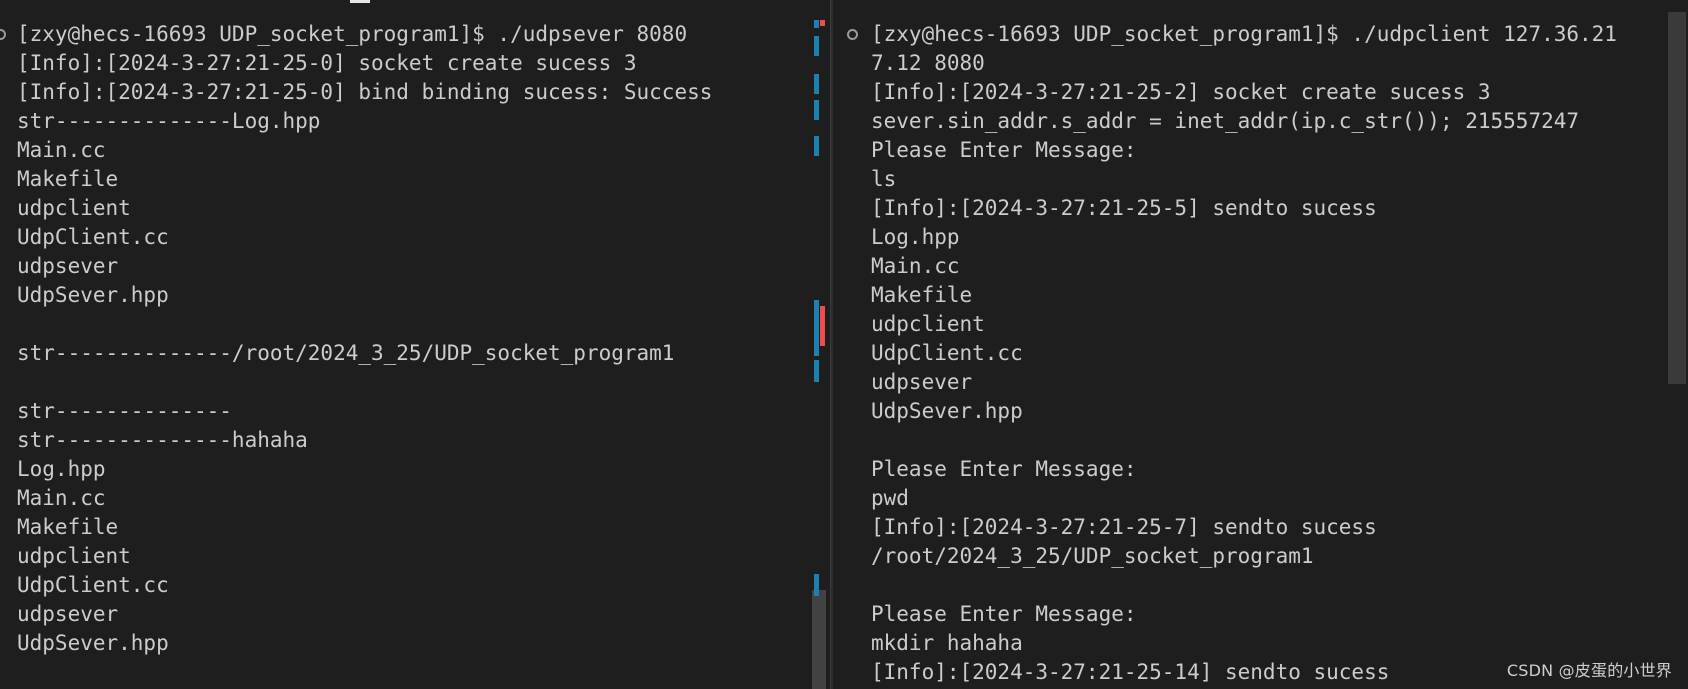  Describe the element at coordinates (1092, 556) in the screenshot. I see `terminal-line: /root/2024_3_25/UDP_socket_program1` at that location.